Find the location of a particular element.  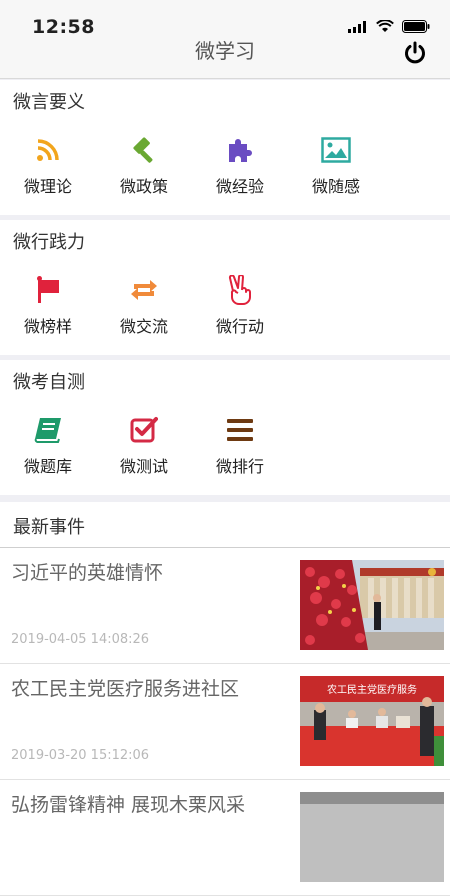

book-icon is located at coordinates (48, 430).